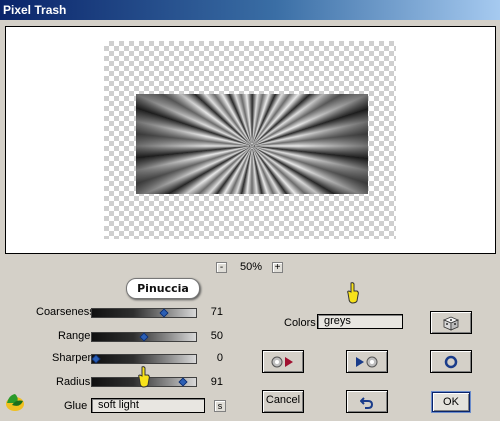 The image size is (500, 421). Describe the element at coordinates (300, 323) in the screenshot. I see `colors-label: Colors` at that location.